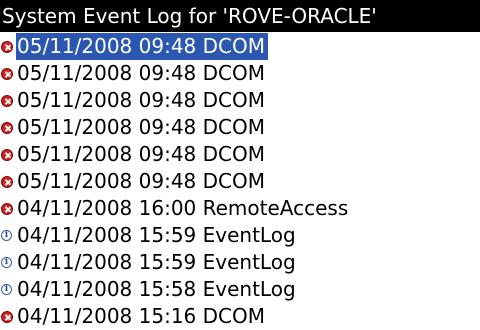 The height and width of the screenshot is (330, 480). Describe the element at coordinates (141, 316) in the screenshot. I see `event-text: 04/11/2008 15:16 DCOM` at that location.